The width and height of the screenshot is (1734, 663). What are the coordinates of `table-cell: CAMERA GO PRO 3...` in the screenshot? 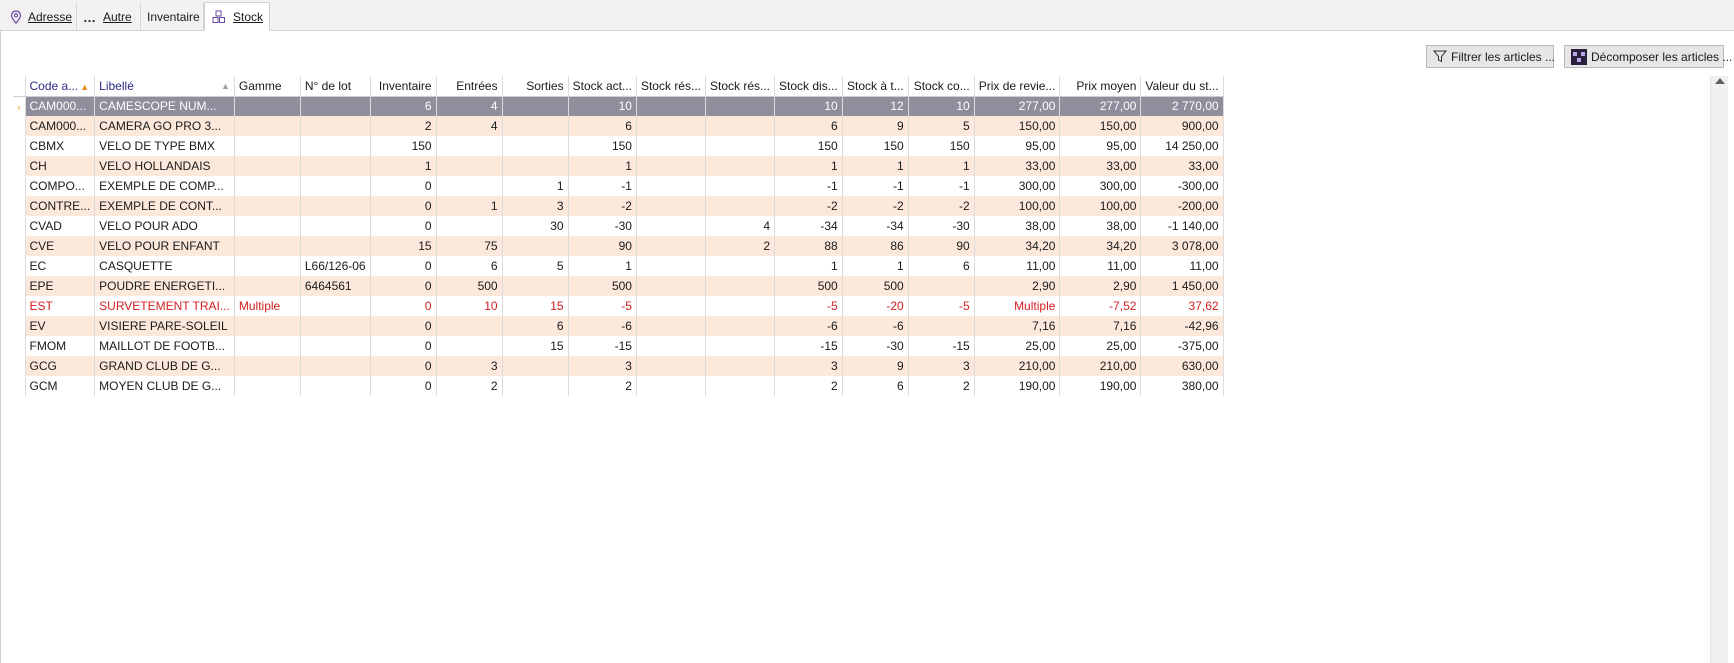 It's located at (164, 126).